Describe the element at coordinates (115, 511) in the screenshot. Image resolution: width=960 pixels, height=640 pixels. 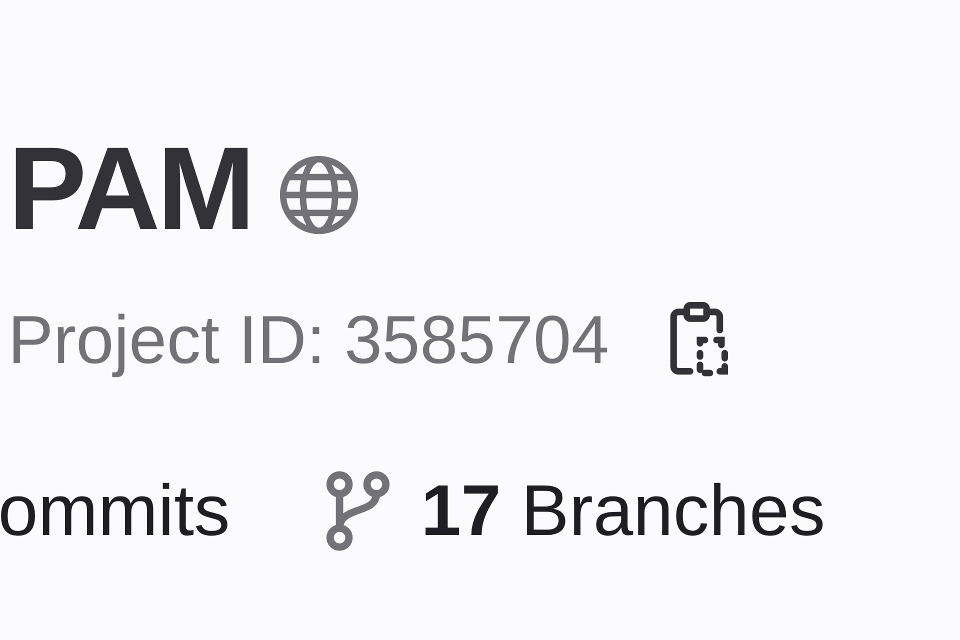
I see `commits-link: ommits` at that location.